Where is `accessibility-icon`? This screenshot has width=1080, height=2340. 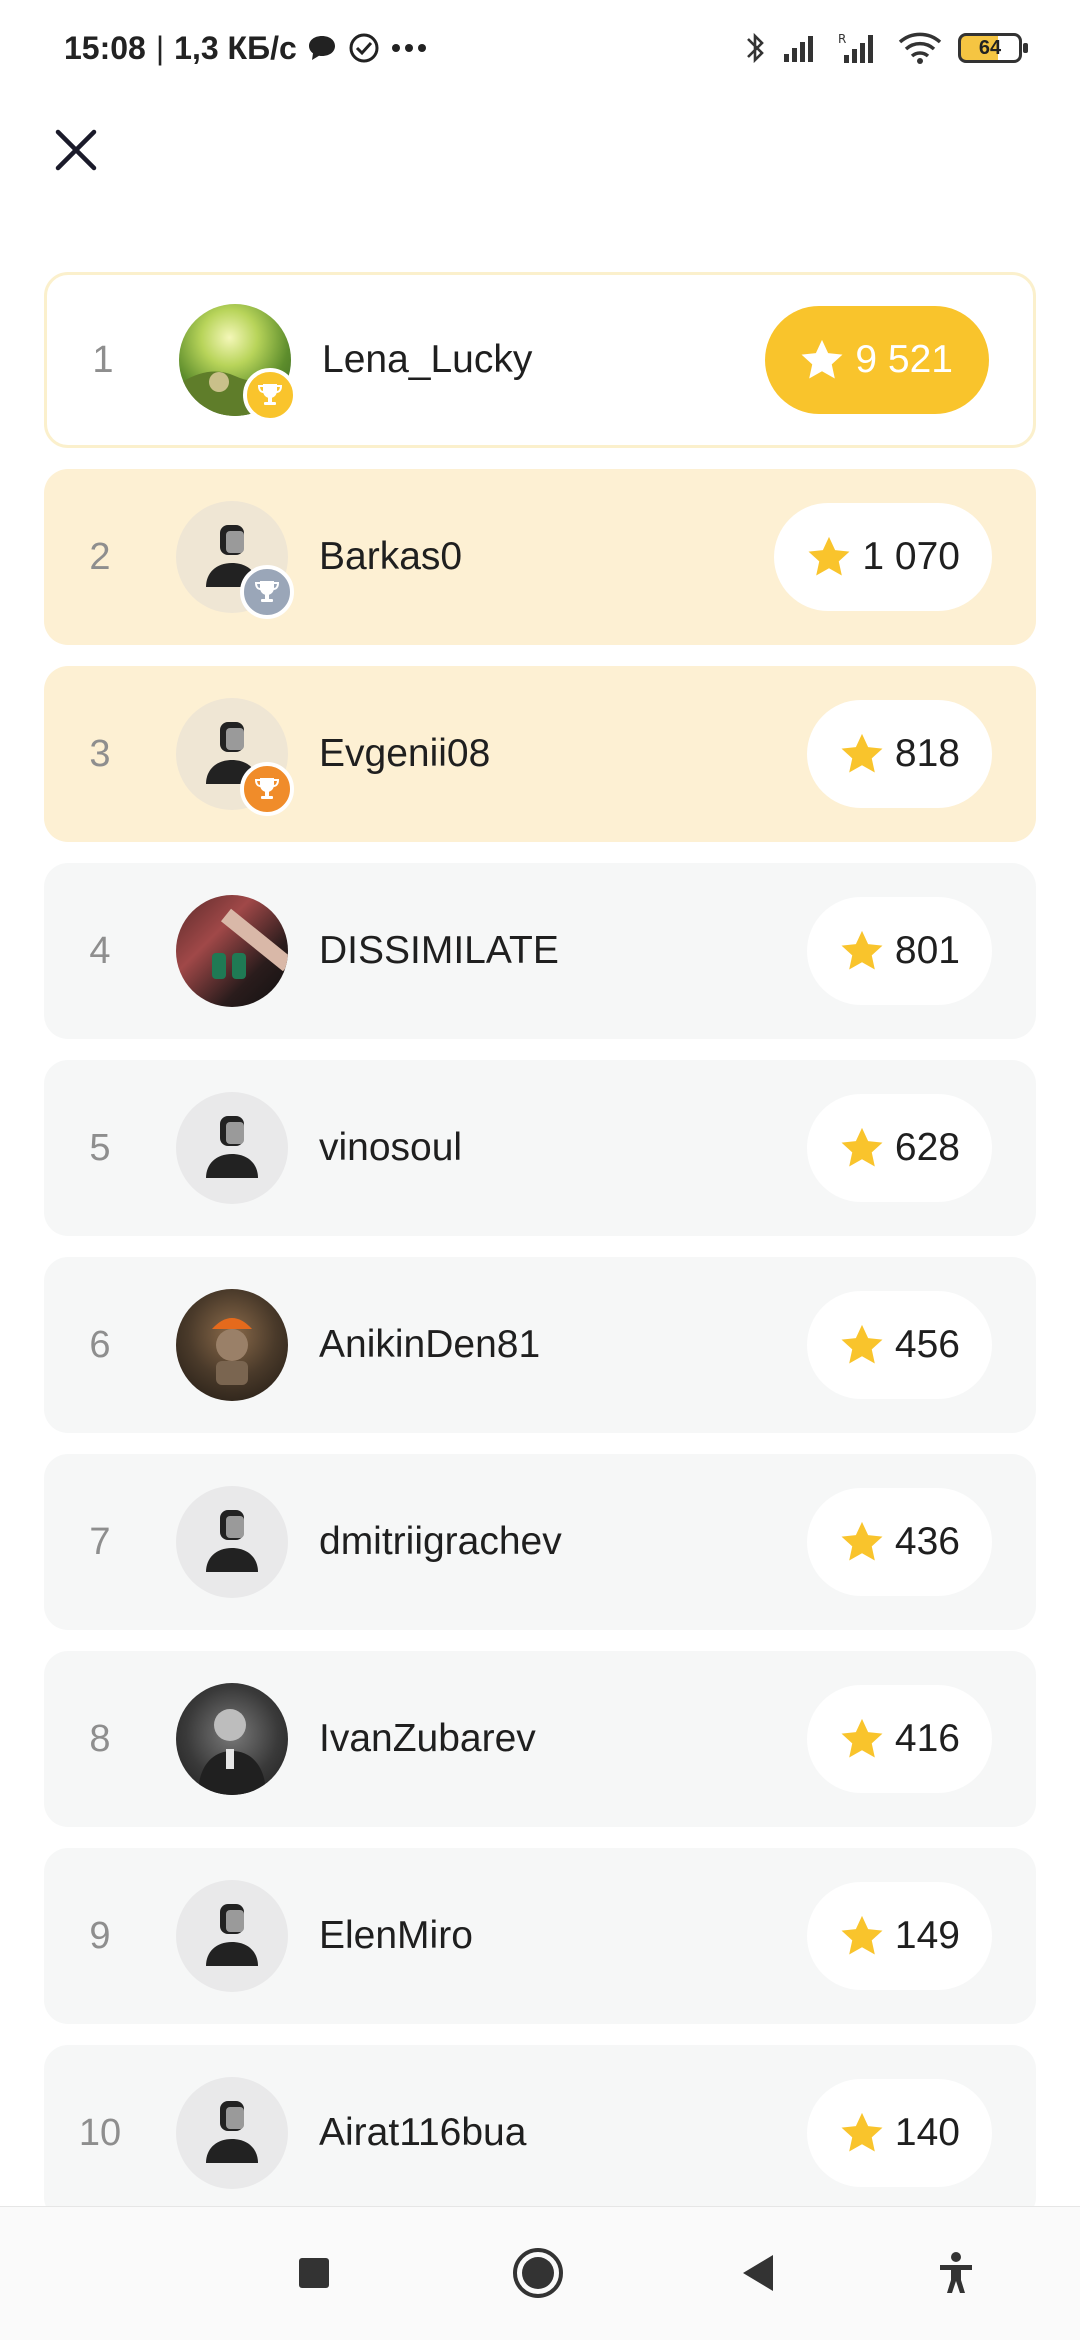 accessibility-icon is located at coordinates (956, 2272).